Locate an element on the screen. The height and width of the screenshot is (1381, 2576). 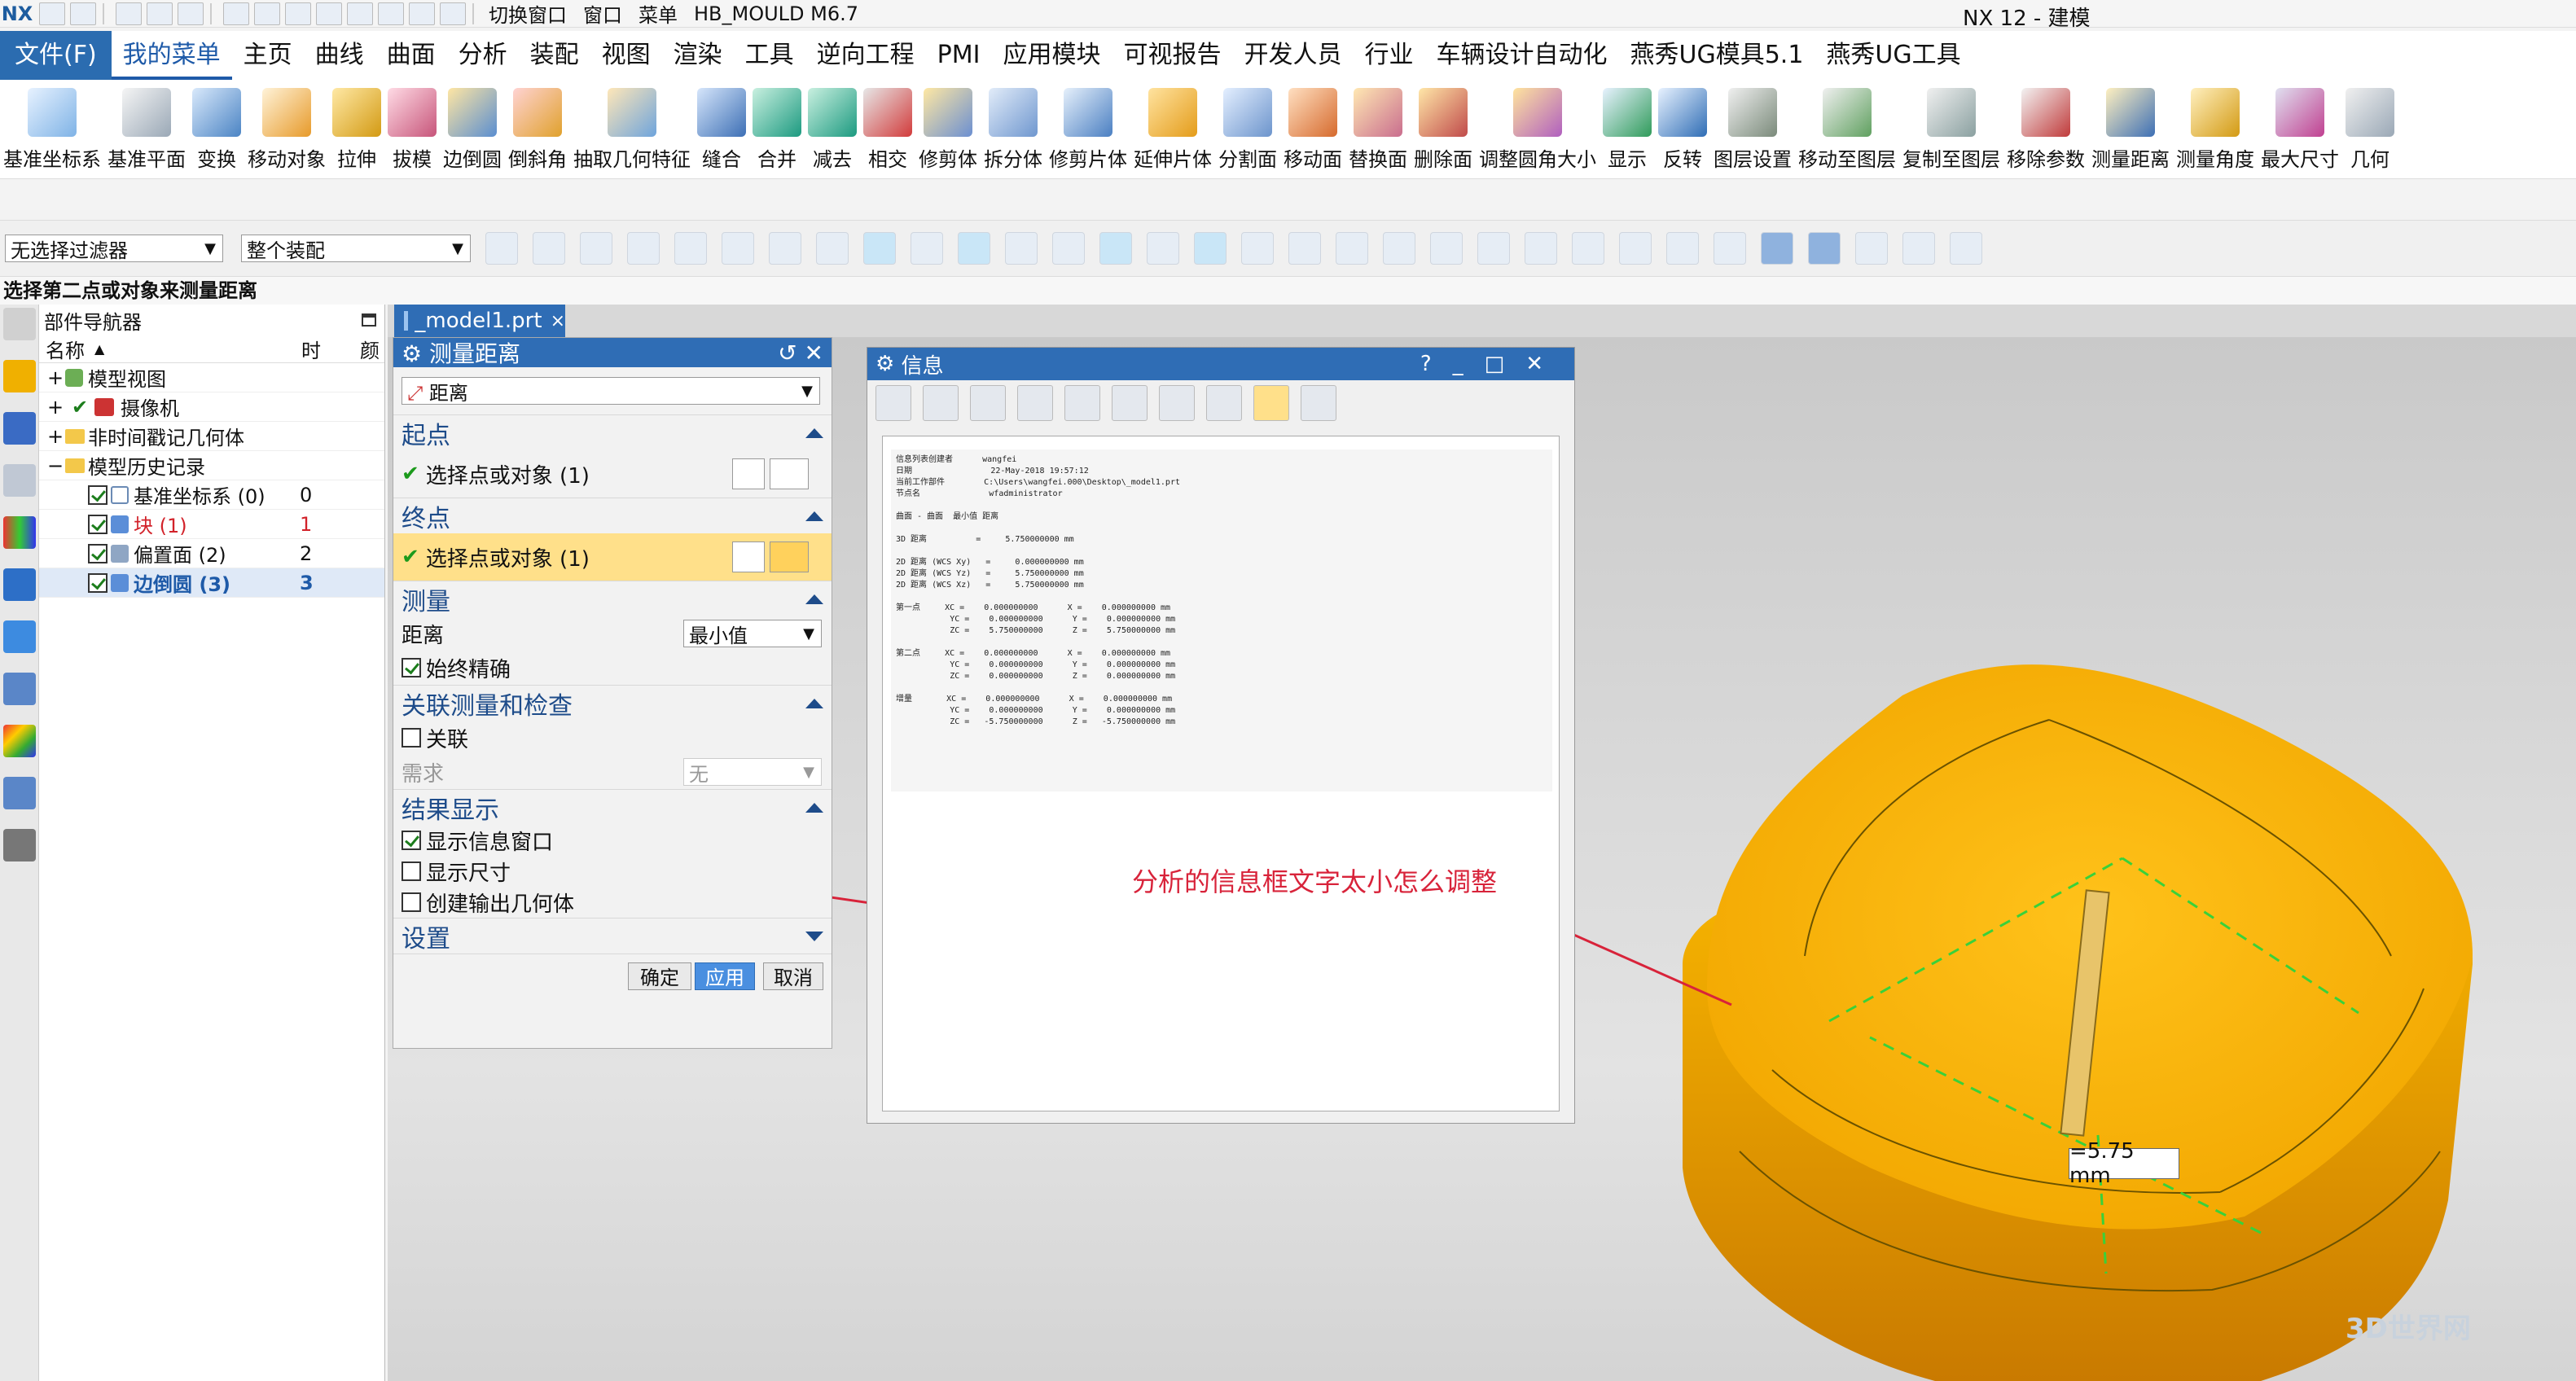
ribbon-extrude: 拉伸 is located at coordinates (356, 129).